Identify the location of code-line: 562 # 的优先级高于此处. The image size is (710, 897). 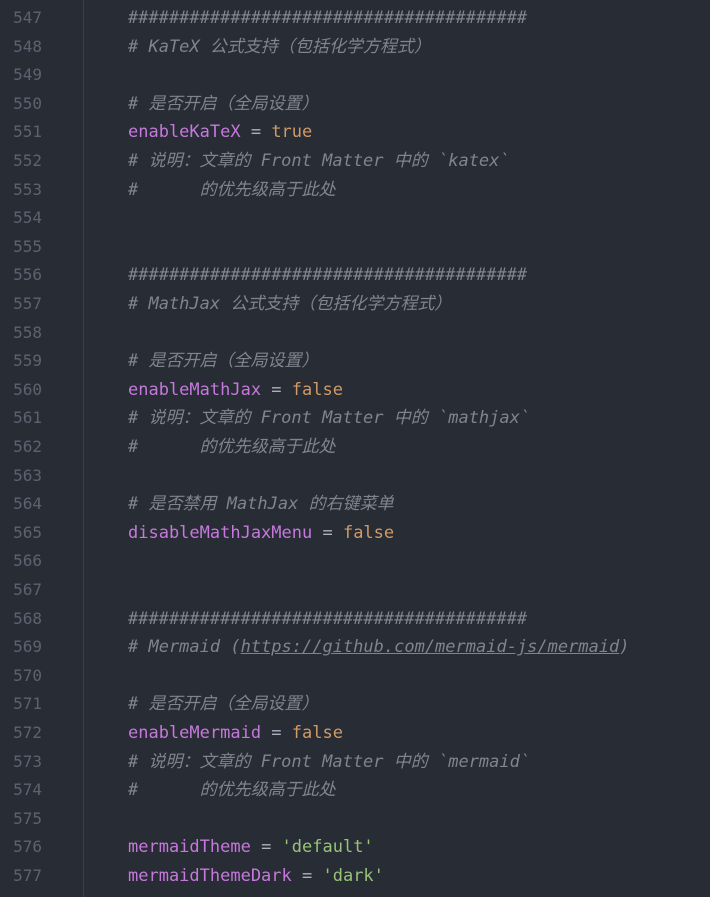
(355, 447).